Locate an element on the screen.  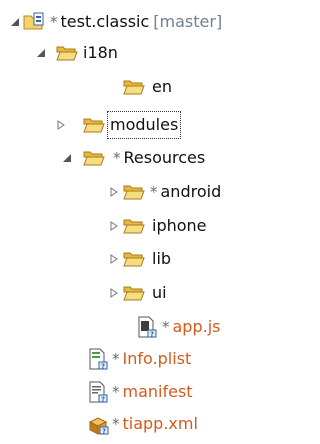
tree-row-modules: modules is located at coordinates (153, 125).